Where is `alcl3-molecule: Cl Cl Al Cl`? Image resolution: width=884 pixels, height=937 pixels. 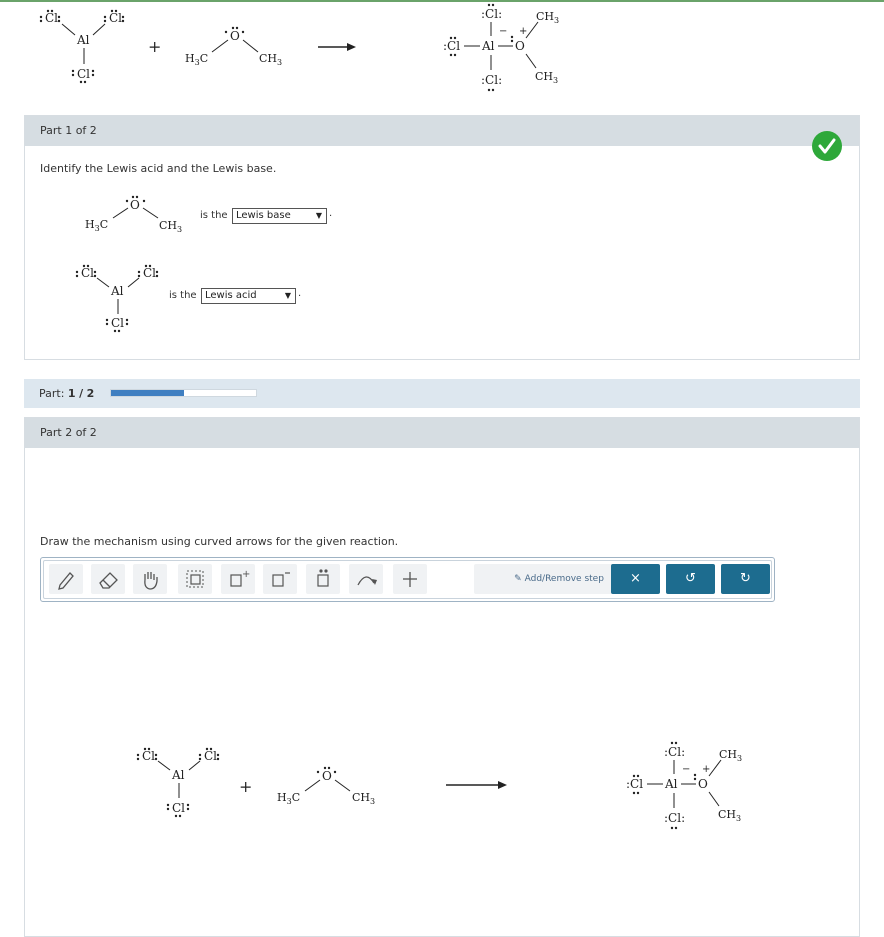
alcl3-molecule: Cl Cl Al Cl is located at coordinates (117, 298).